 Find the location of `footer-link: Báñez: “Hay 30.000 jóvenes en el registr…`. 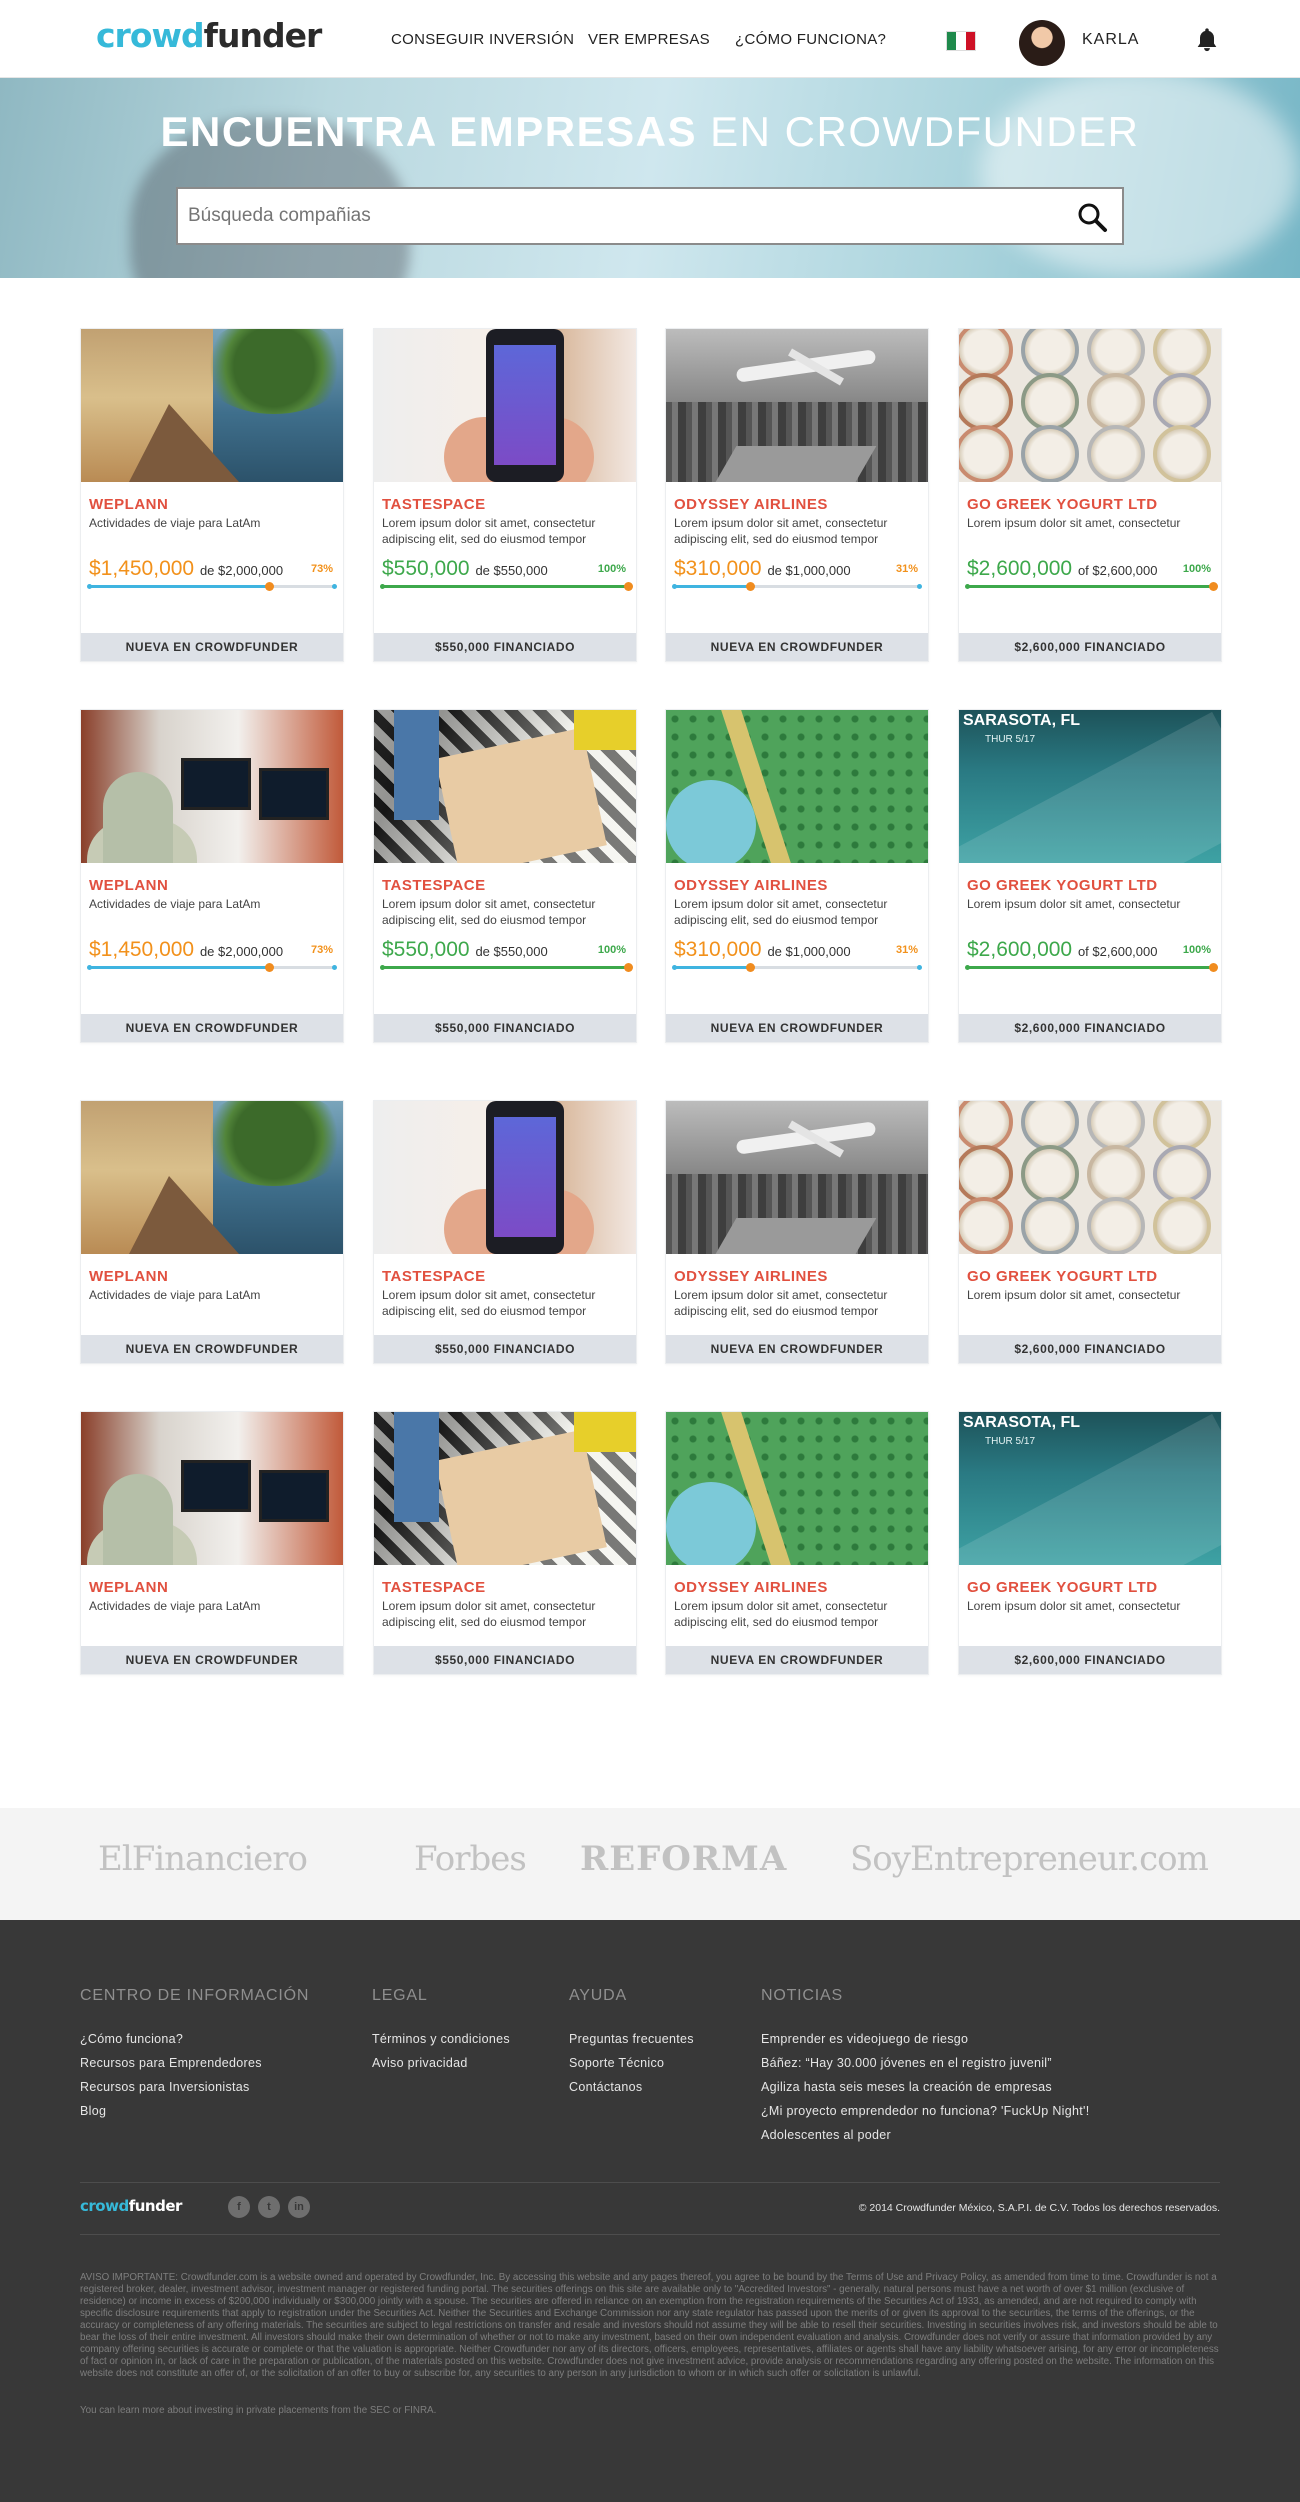

footer-link: Báñez: “Hay 30.000 jóvenes en el registr… is located at coordinates (906, 2063).